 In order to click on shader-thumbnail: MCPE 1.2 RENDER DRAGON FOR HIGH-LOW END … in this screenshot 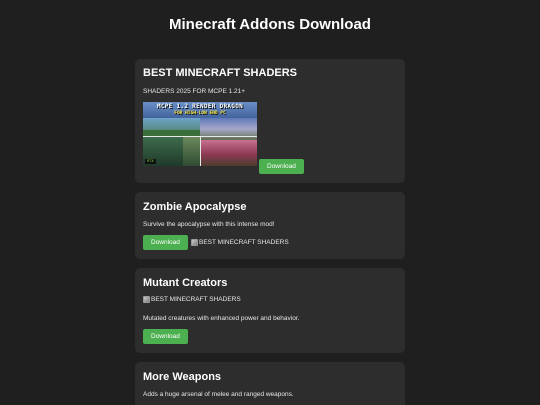, I will do `click(200, 134)`.